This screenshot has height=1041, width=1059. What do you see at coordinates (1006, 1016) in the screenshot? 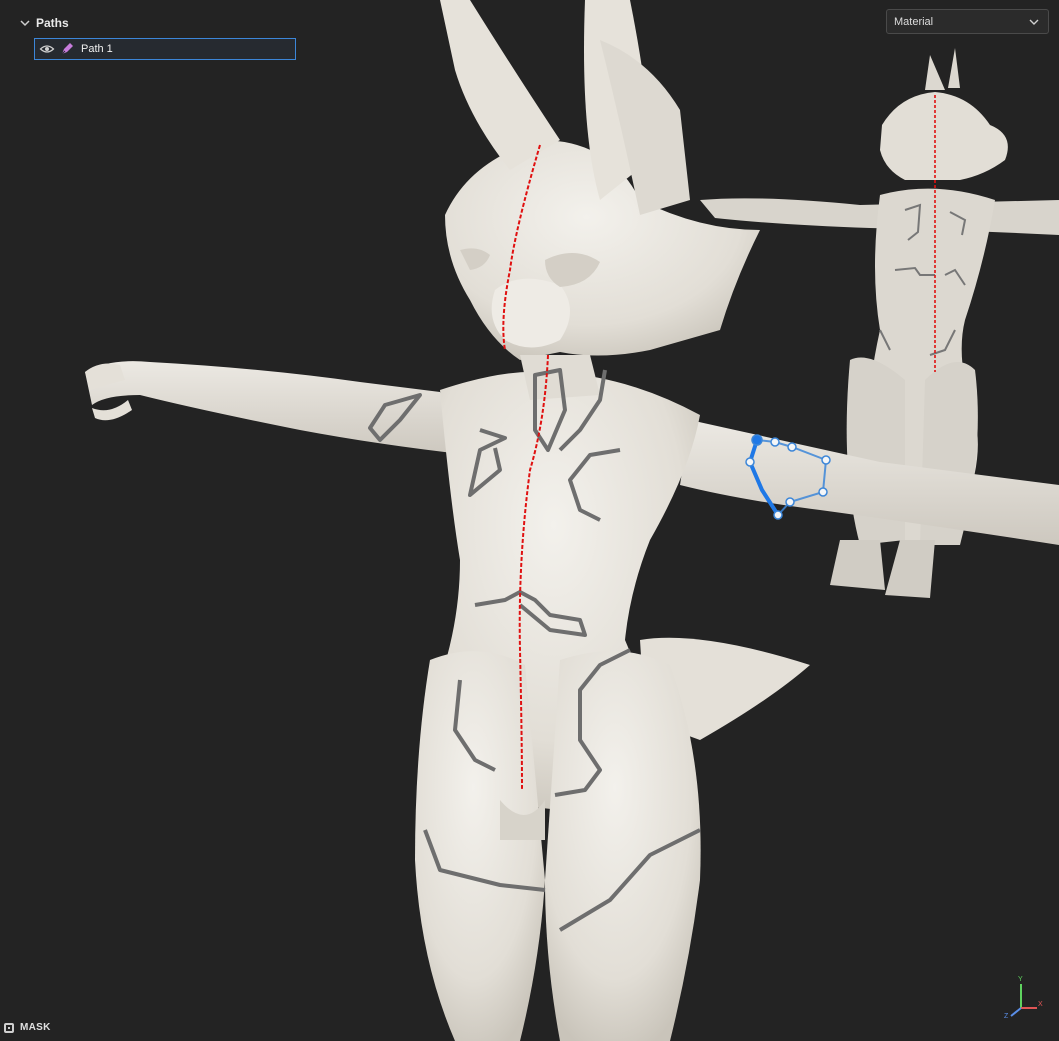
I see `z-axis-label: Z` at bounding box center [1006, 1016].